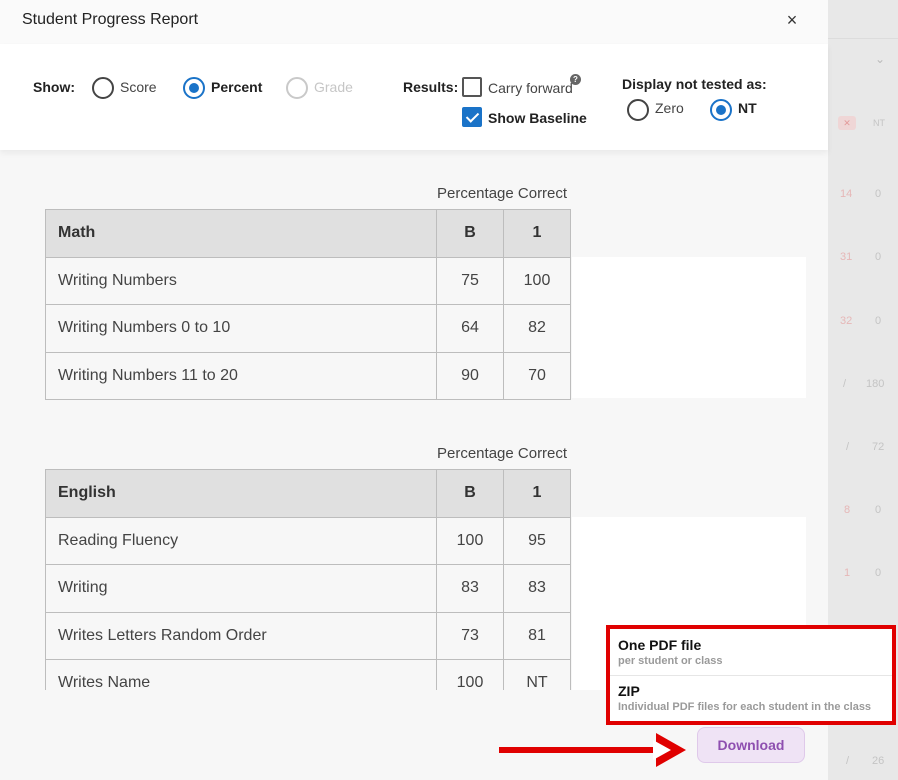 This screenshot has height=780, width=898. Describe the element at coordinates (537, 375) in the screenshot. I see `score-cell: 70` at that location.